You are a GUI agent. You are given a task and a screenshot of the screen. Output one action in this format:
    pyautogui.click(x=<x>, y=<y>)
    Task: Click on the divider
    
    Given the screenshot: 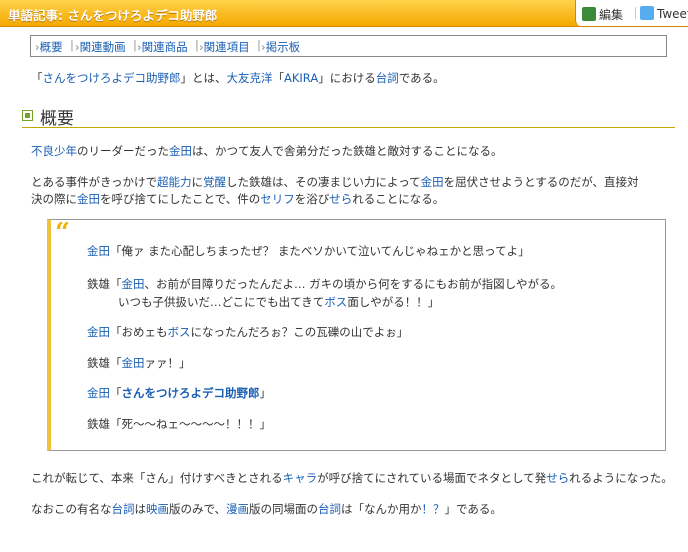 What is the action you would take?
    pyautogui.click(x=635, y=13)
    